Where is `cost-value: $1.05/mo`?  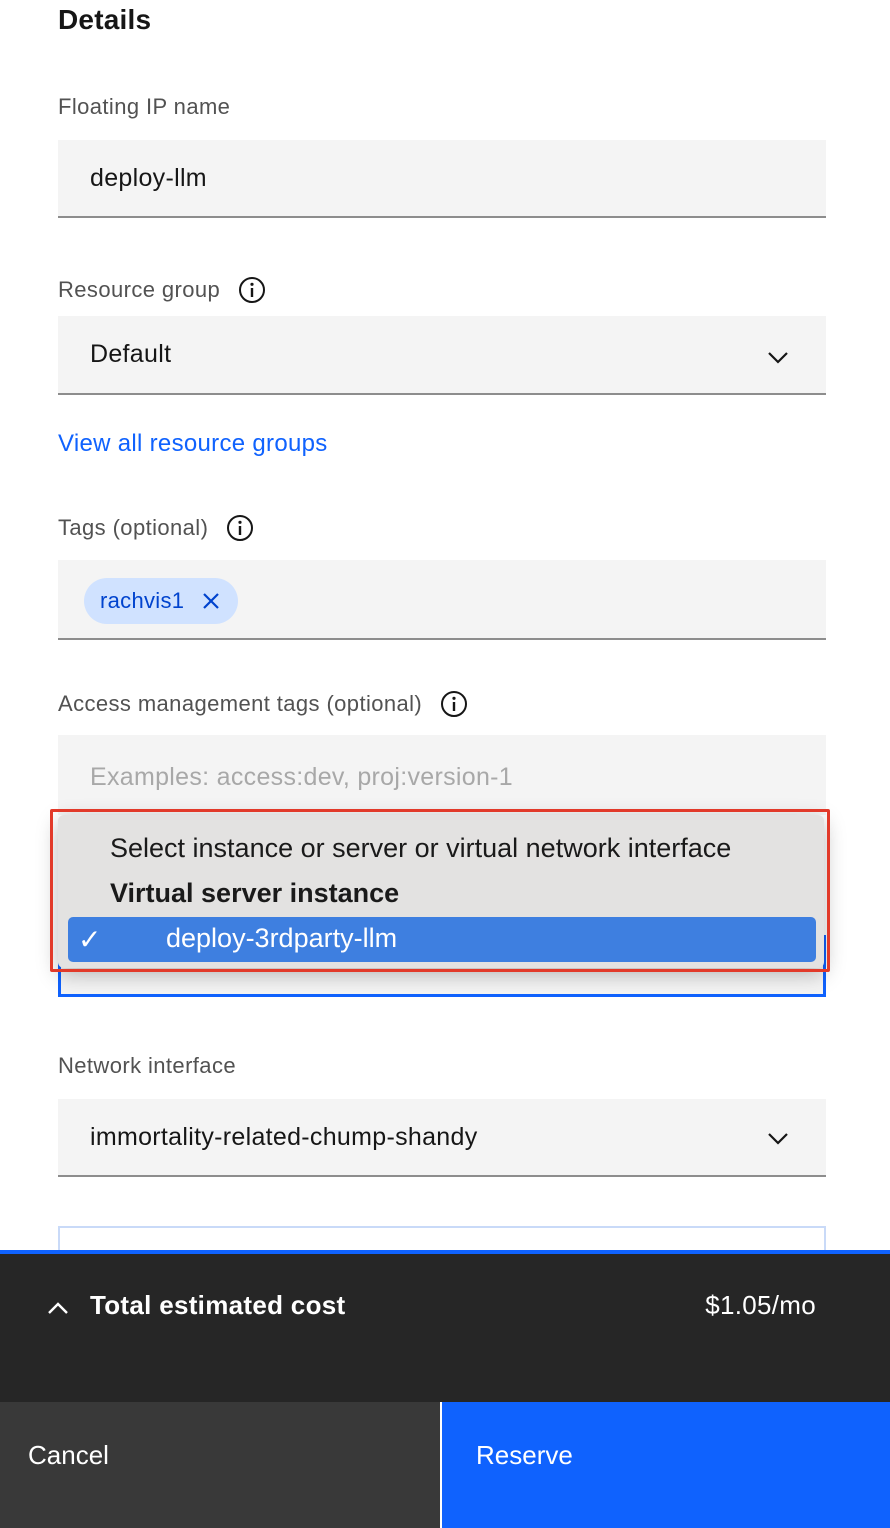
cost-value: $1.05/mo is located at coordinates (760, 1305).